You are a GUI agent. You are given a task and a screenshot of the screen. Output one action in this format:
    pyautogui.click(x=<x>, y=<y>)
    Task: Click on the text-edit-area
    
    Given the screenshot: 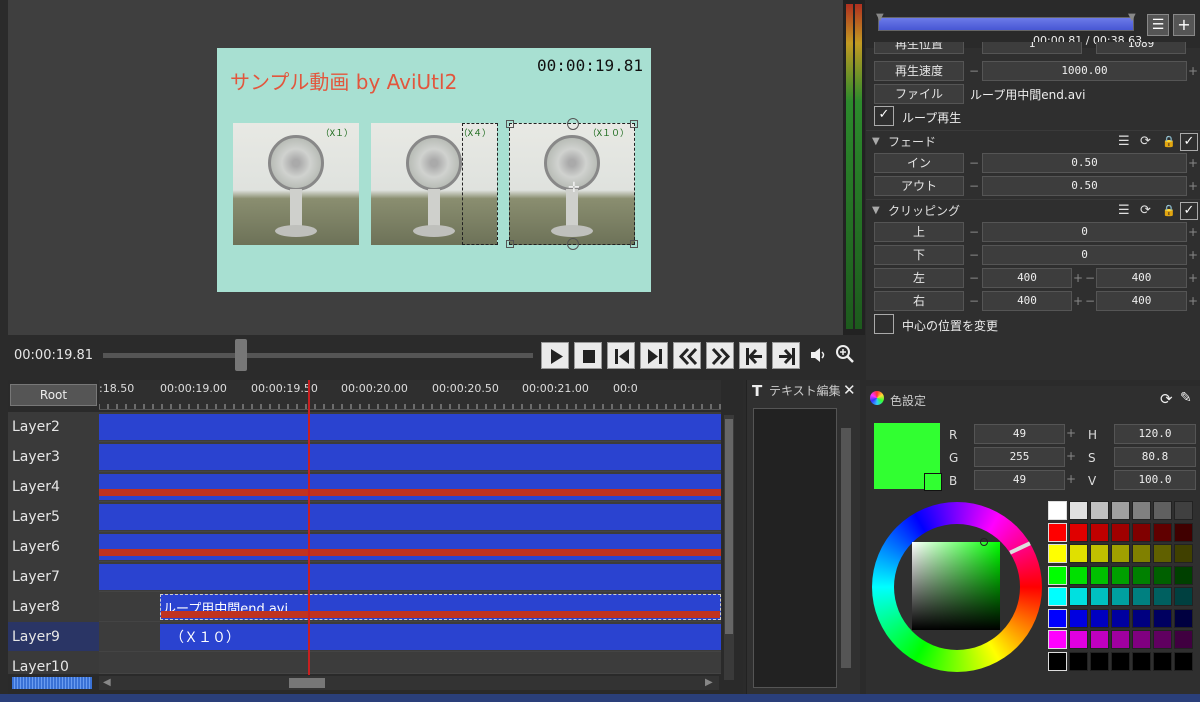 What is the action you would take?
    pyautogui.click(x=795, y=548)
    